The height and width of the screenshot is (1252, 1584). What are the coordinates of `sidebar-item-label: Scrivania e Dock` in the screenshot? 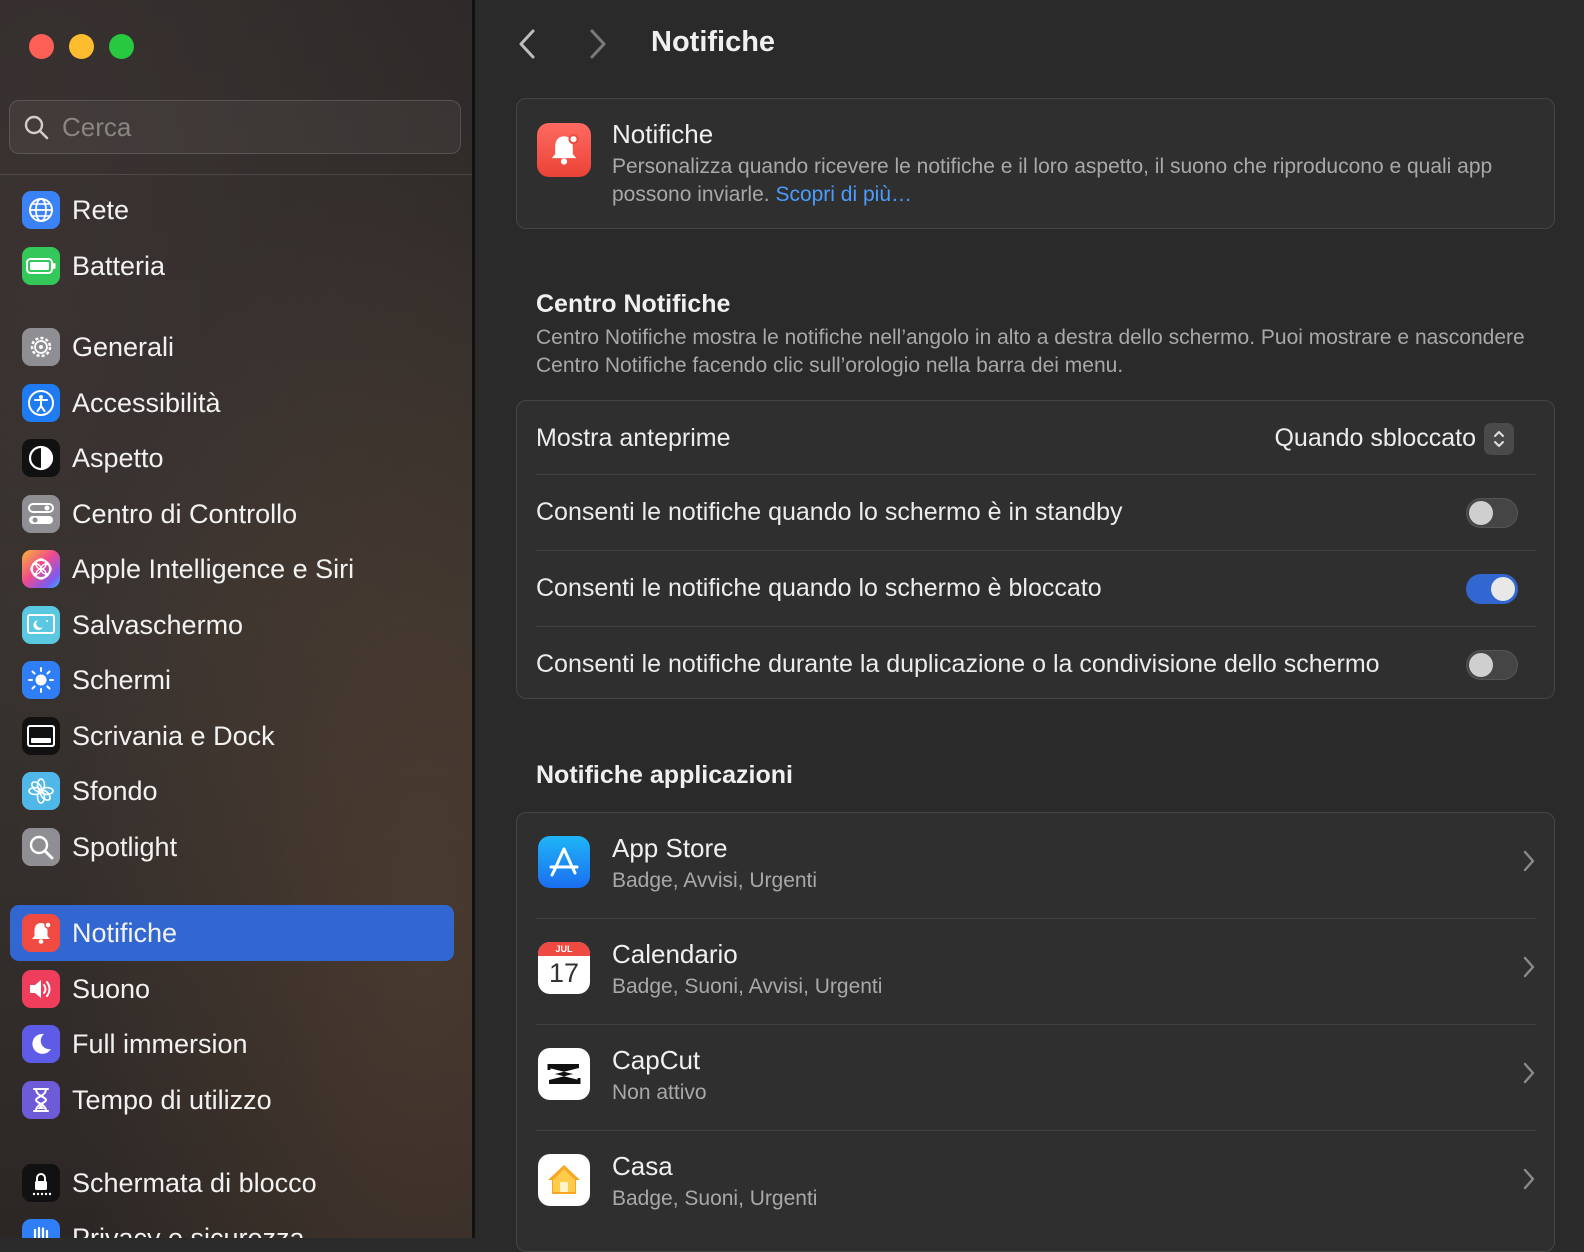 It's located at (173, 735).